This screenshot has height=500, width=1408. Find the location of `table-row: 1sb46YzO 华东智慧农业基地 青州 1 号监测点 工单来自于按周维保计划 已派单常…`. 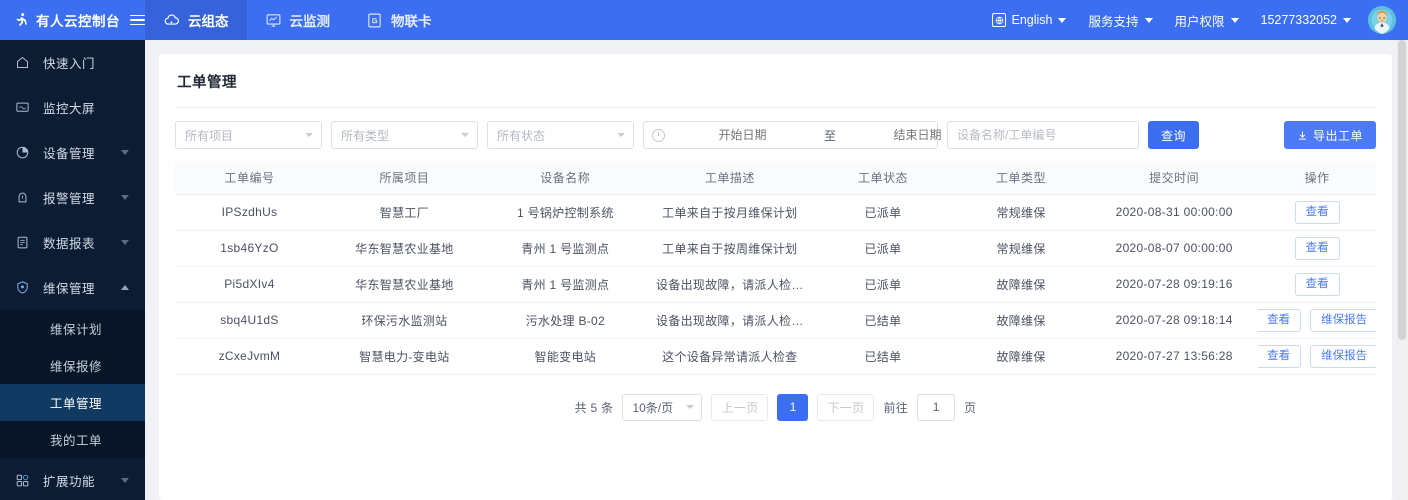

table-row: 1sb46YzO 华东智慧农业基地 青州 1 号监测点 工单来自于按周维保计划 已派单常… is located at coordinates (775, 248).